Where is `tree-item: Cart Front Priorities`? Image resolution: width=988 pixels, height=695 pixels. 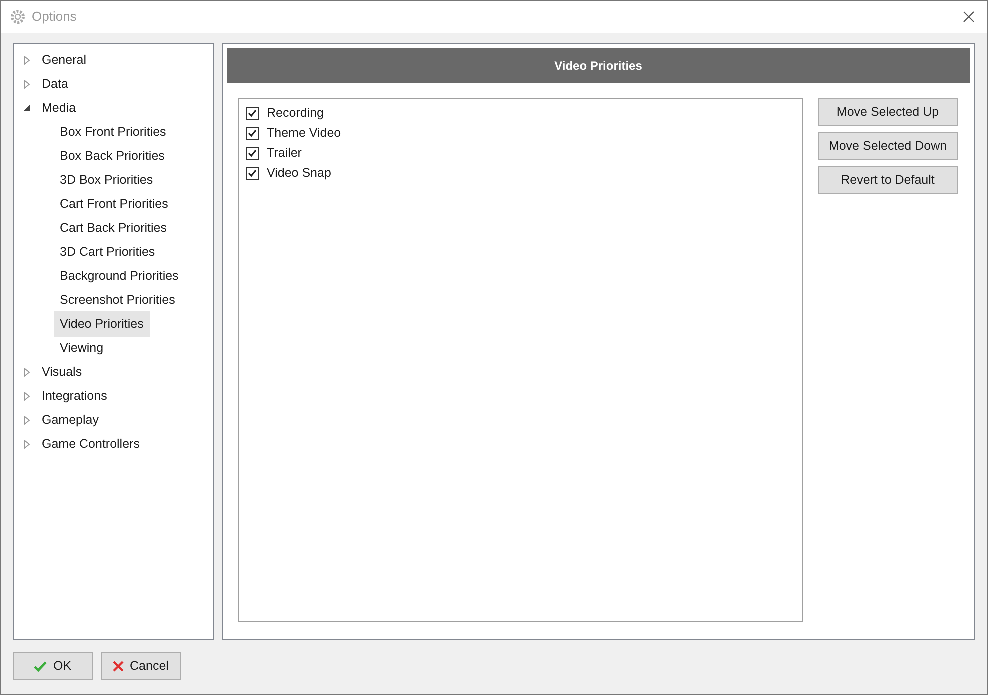 tree-item: Cart Front Priorities is located at coordinates (114, 204).